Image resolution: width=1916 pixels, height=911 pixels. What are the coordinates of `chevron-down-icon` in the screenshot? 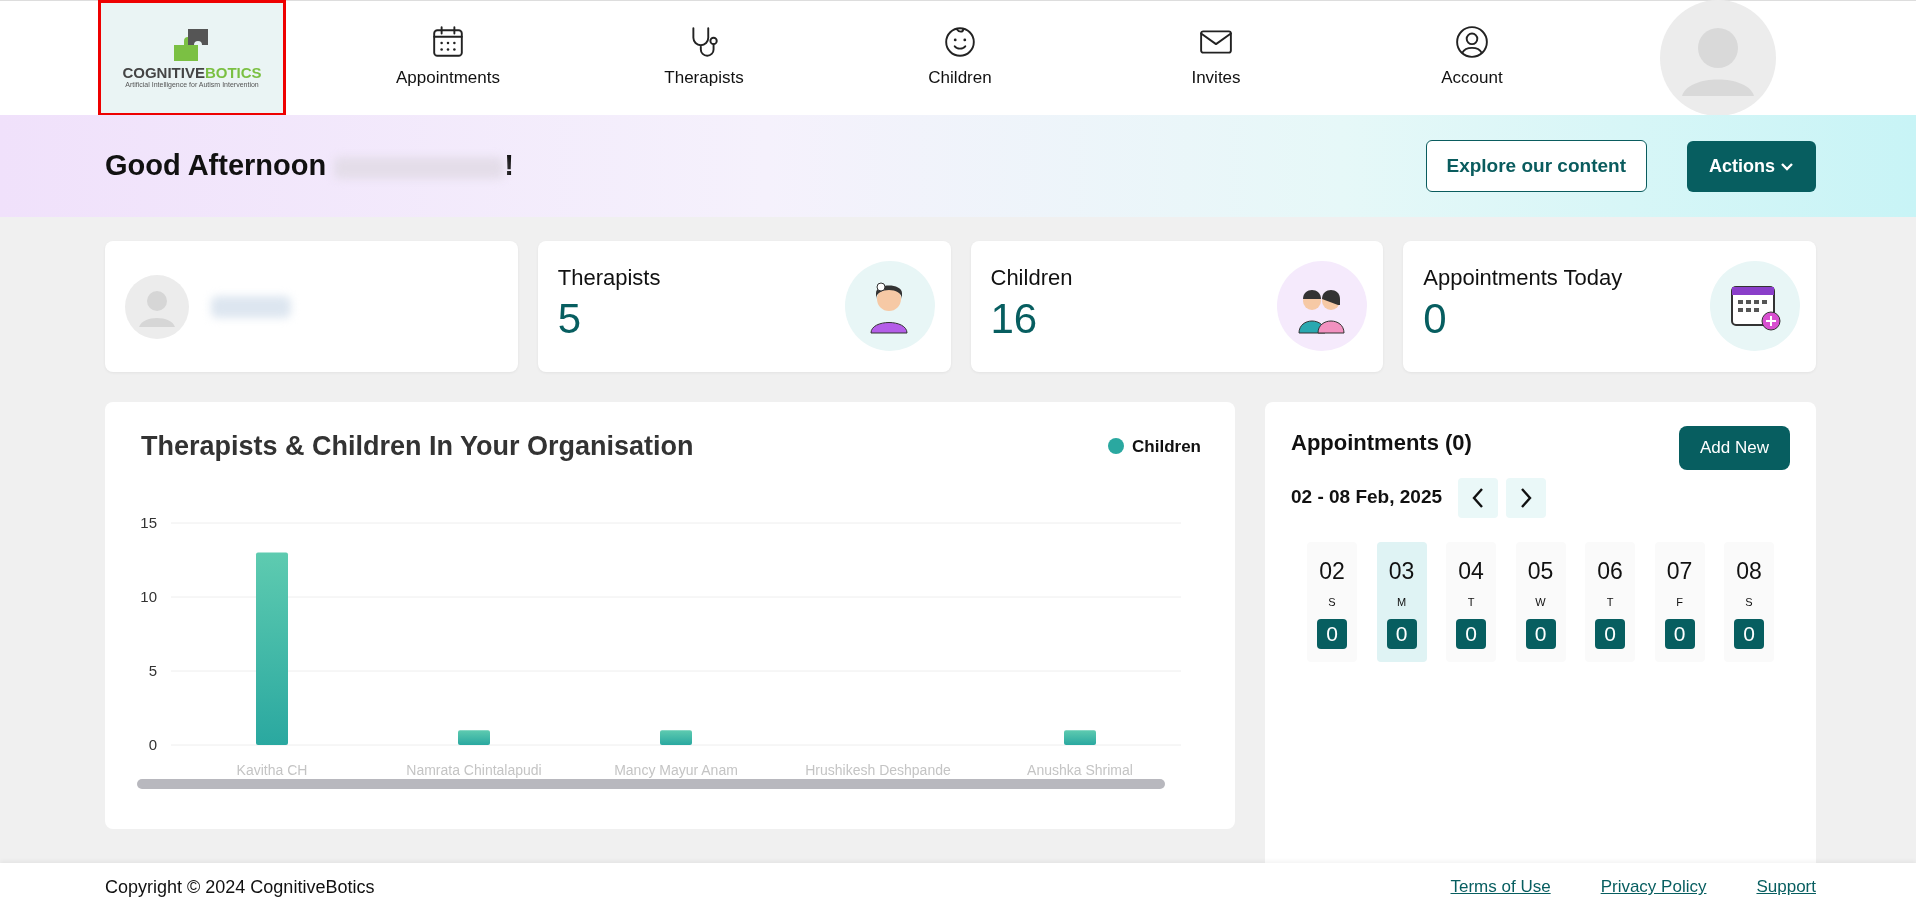 It's located at (1787, 166).